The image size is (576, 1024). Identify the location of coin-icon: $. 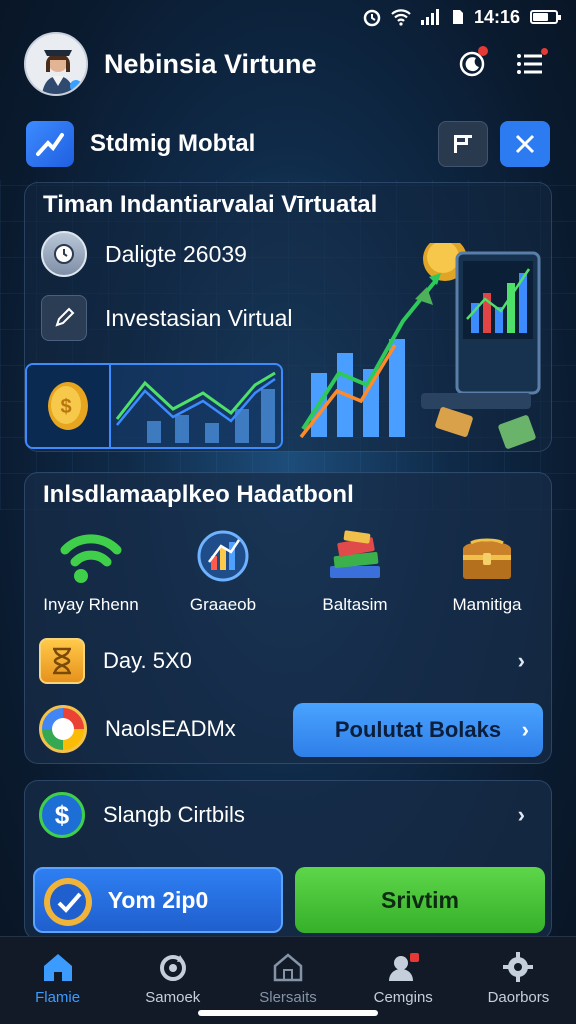
(69, 406).